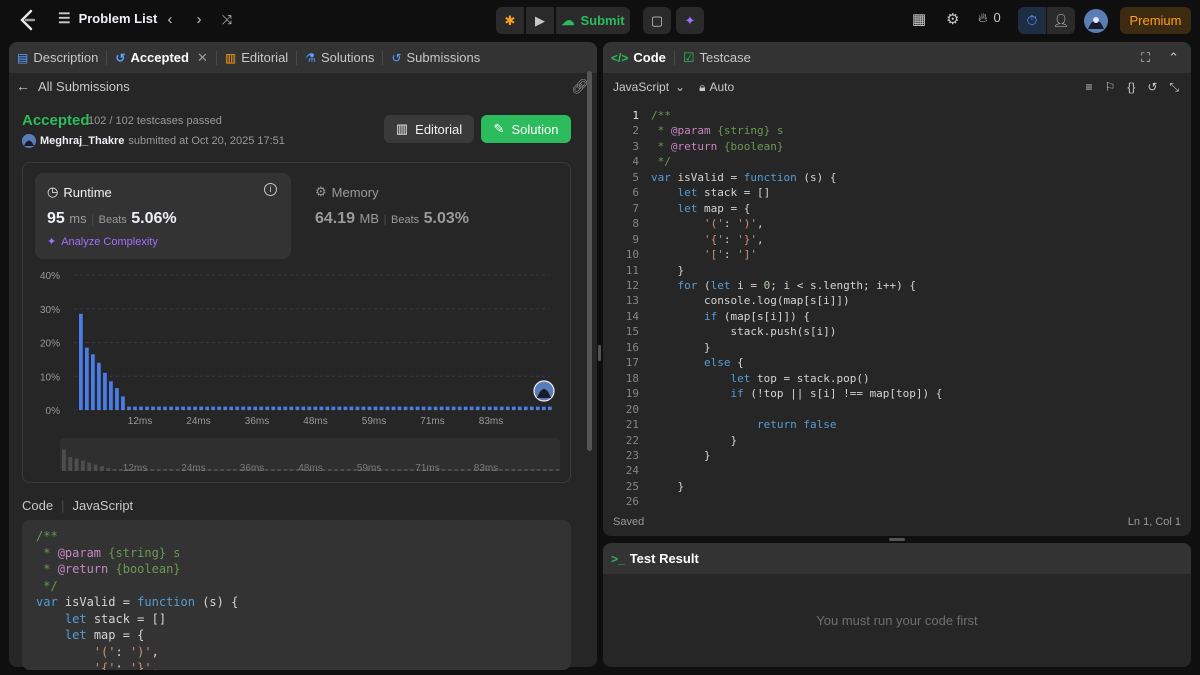 This screenshot has height=675, width=1200. What do you see at coordinates (270, 189) in the screenshot?
I see `info-icon: i` at bounding box center [270, 189].